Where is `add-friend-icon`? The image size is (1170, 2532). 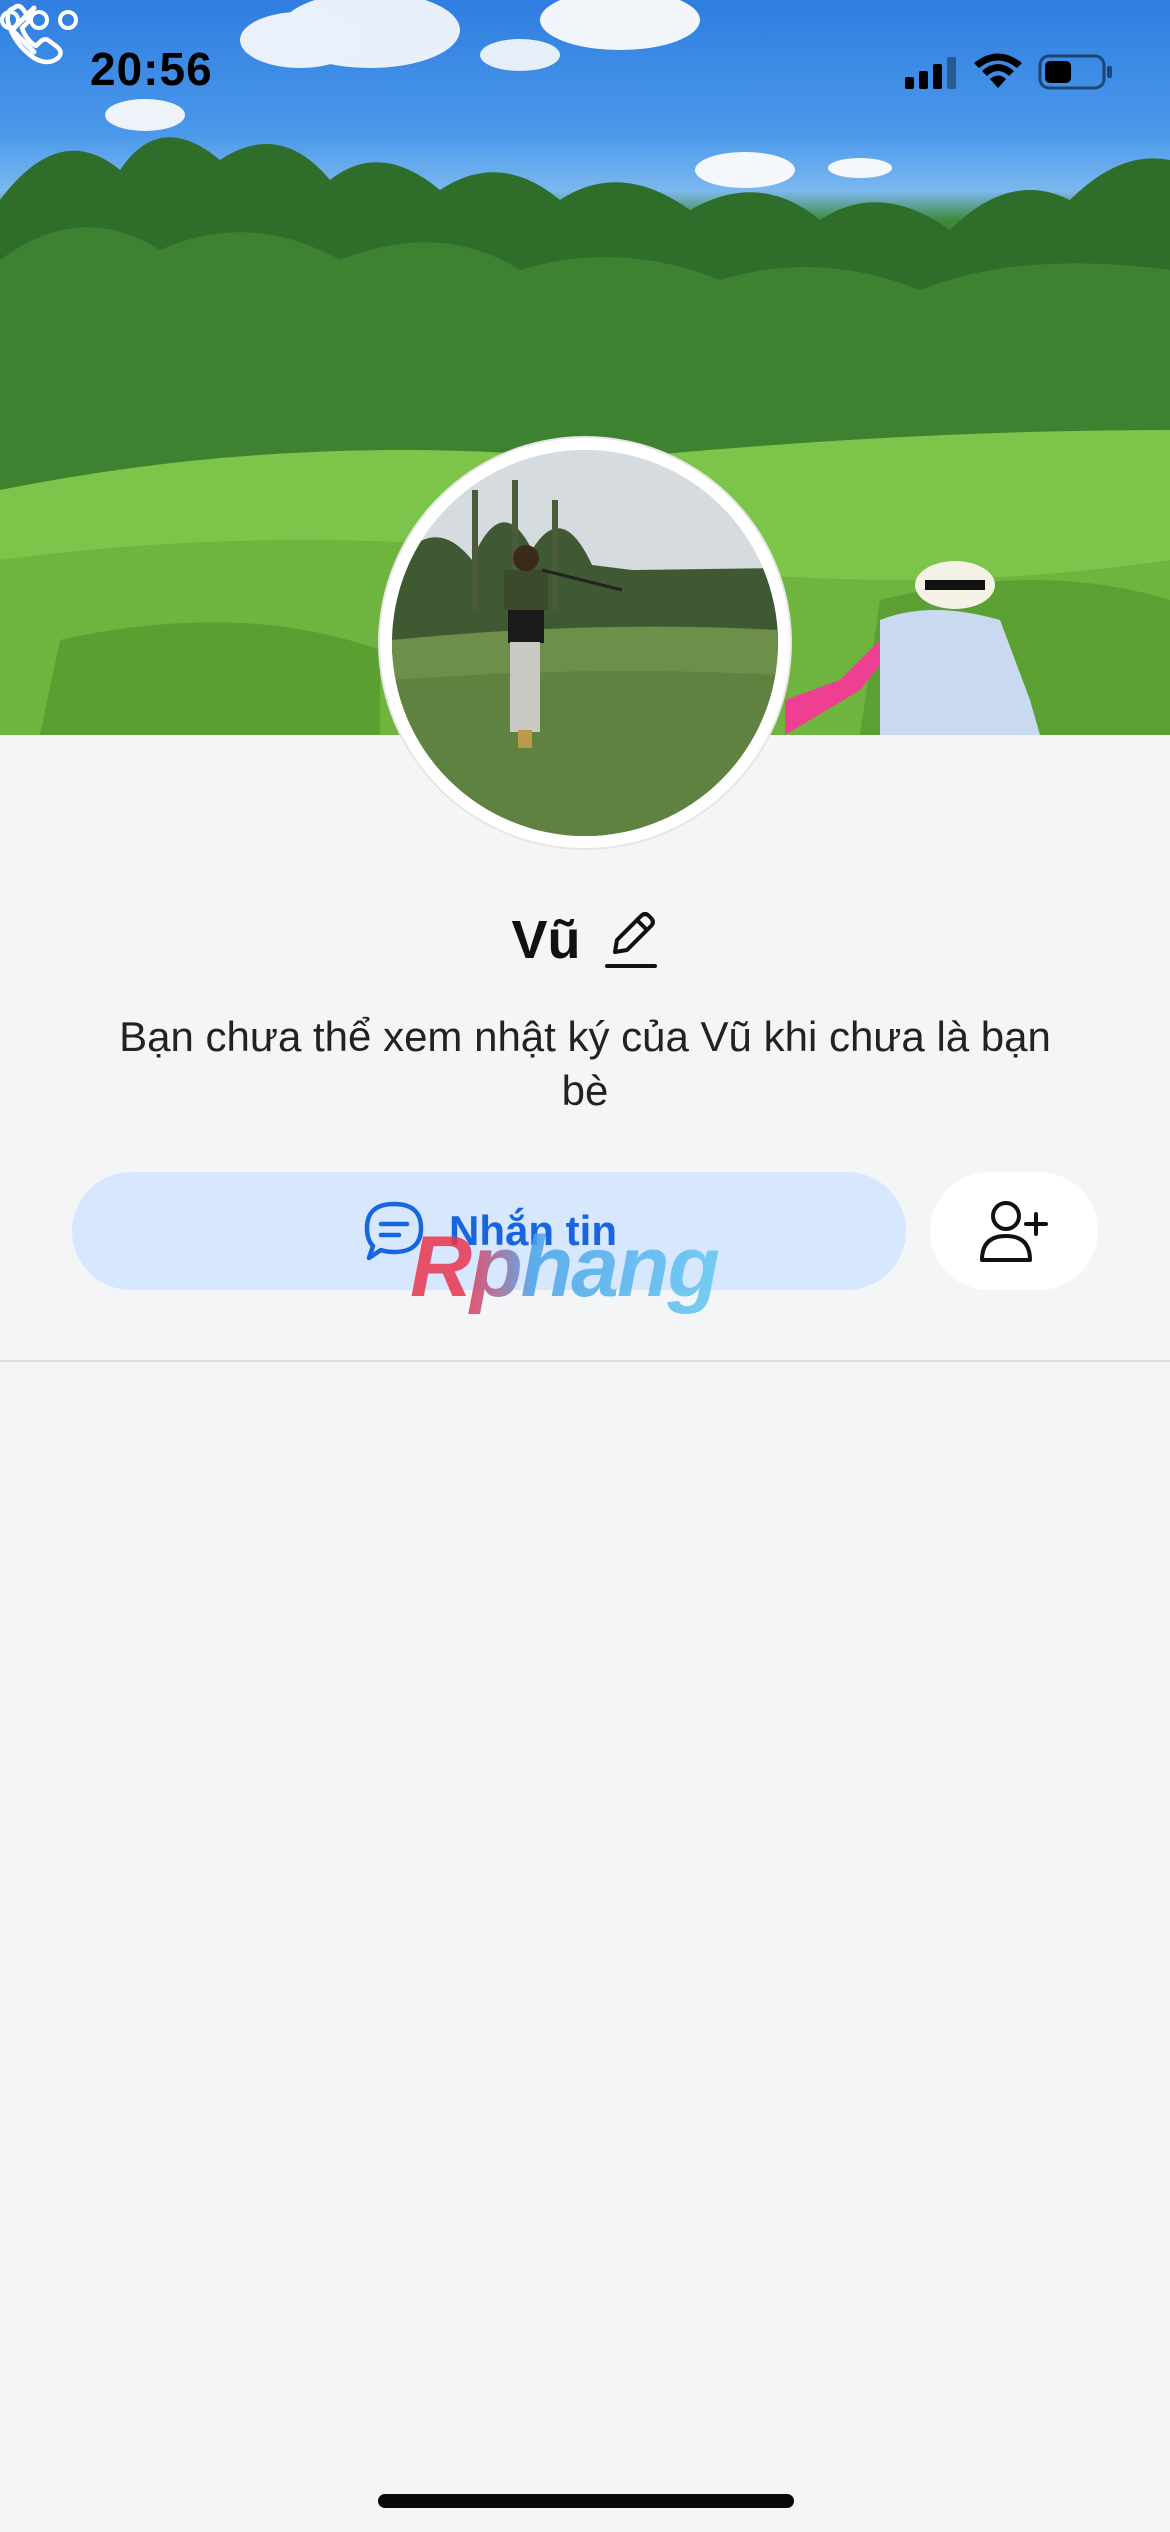 add-friend-icon is located at coordinates (1014, 1231).